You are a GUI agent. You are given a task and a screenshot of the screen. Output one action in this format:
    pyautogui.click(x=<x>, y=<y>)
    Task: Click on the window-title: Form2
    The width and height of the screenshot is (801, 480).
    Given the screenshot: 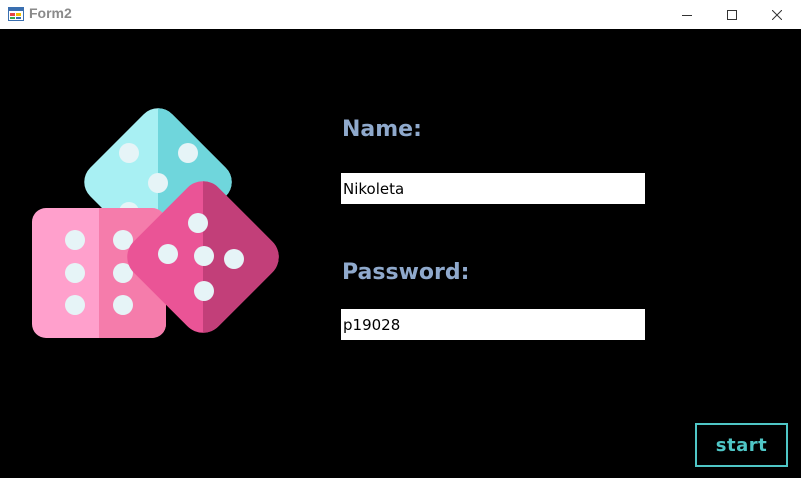 What is the action you would take?
    pyautogui.click(x=50, y=13)
    